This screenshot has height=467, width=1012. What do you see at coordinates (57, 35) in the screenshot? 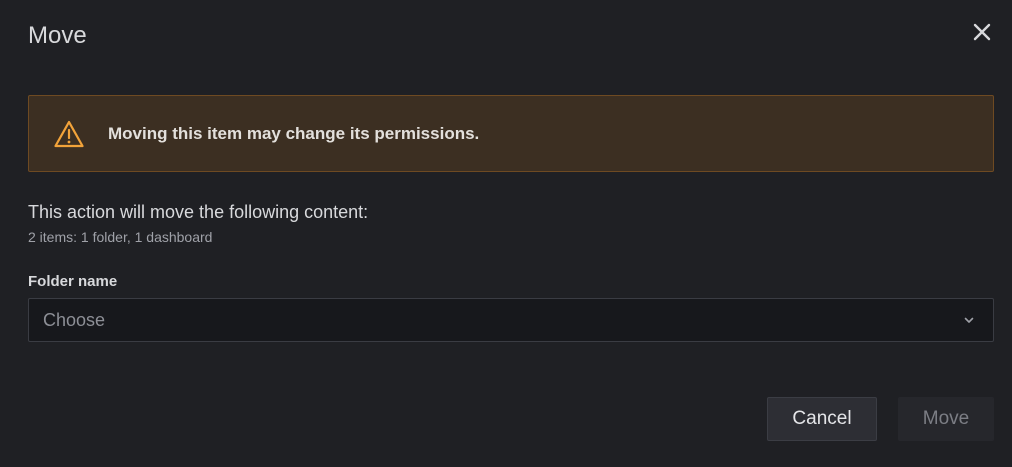
I see `modal-title: Move` at bounding box center [57, 35].